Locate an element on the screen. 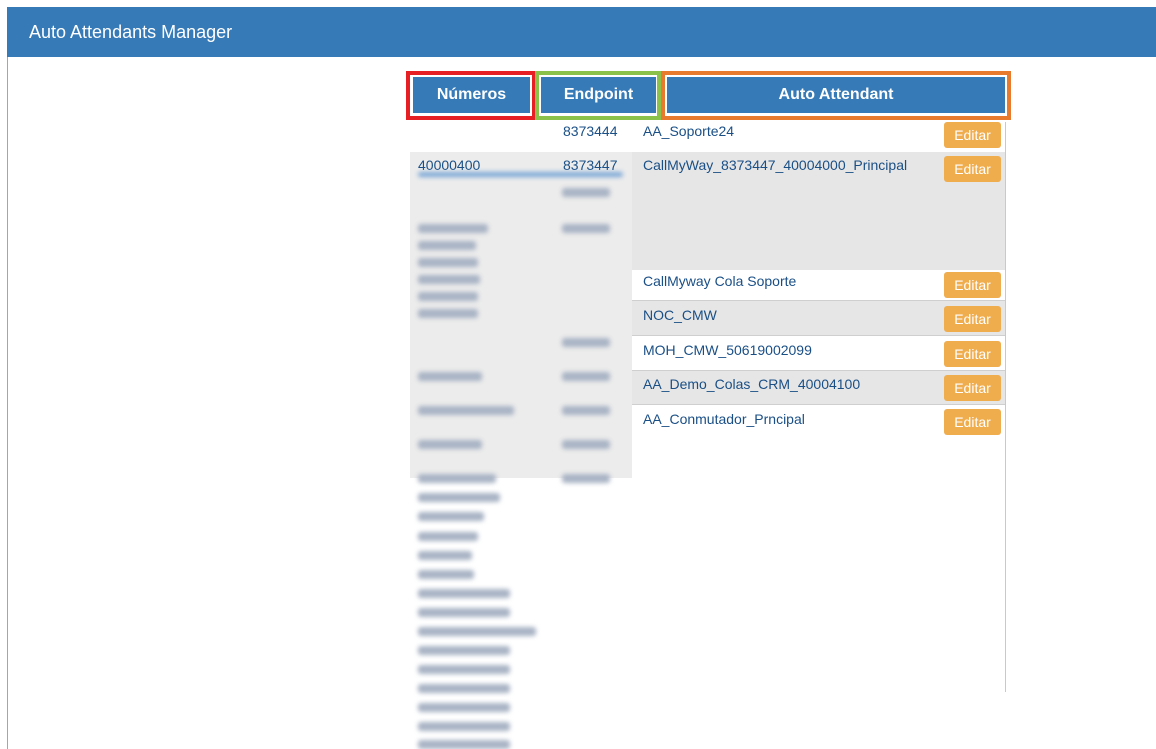  auto-attendant-name: AA_Demo_Colas_CRM_40004100 is located at coordinates (752, 384).